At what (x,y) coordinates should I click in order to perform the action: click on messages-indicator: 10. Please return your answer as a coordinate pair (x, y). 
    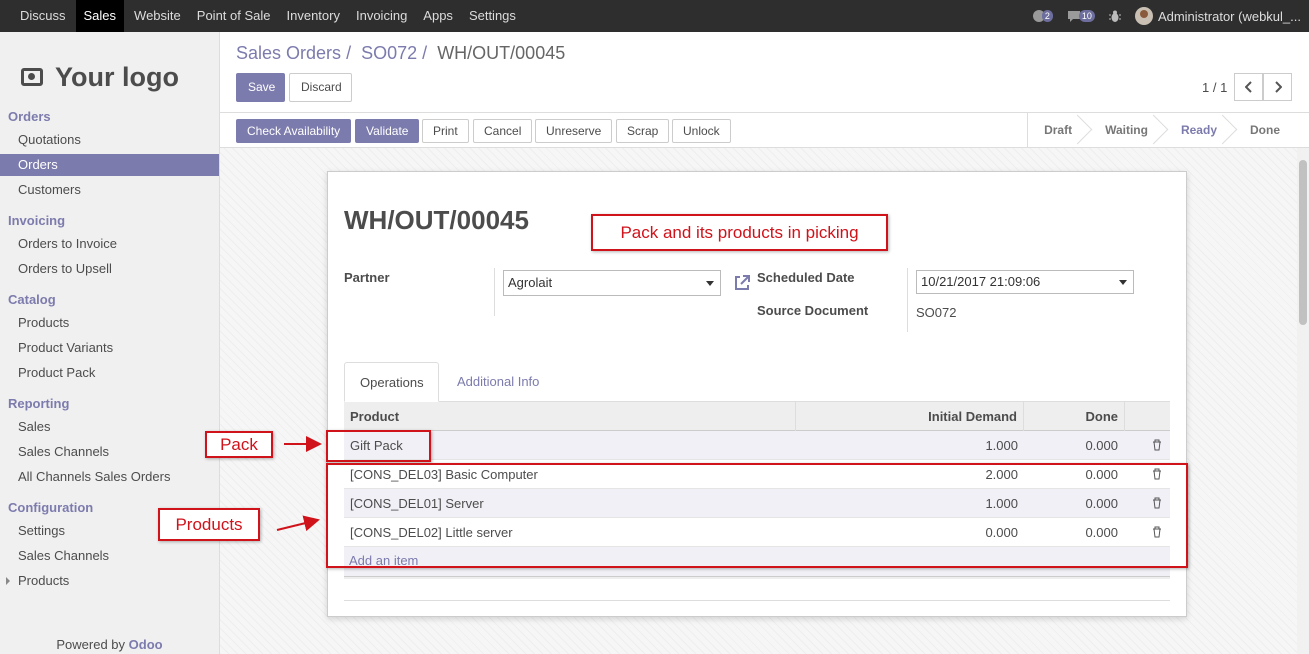
    Looking at the image, I should click on (1081, 16).